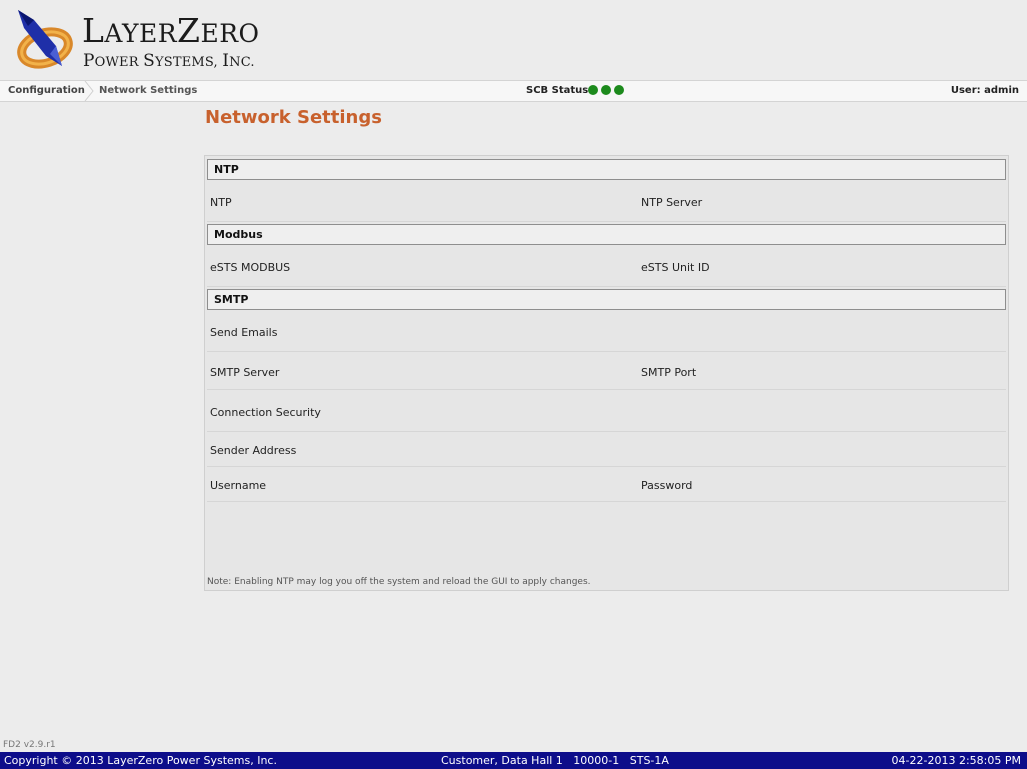 Image resolution: width=1027 pixels, height=769 pixels. Describe the element at coordinates (253, 450) in the screenshot. I see `field-label-sender-address: Sender Address` at that location.